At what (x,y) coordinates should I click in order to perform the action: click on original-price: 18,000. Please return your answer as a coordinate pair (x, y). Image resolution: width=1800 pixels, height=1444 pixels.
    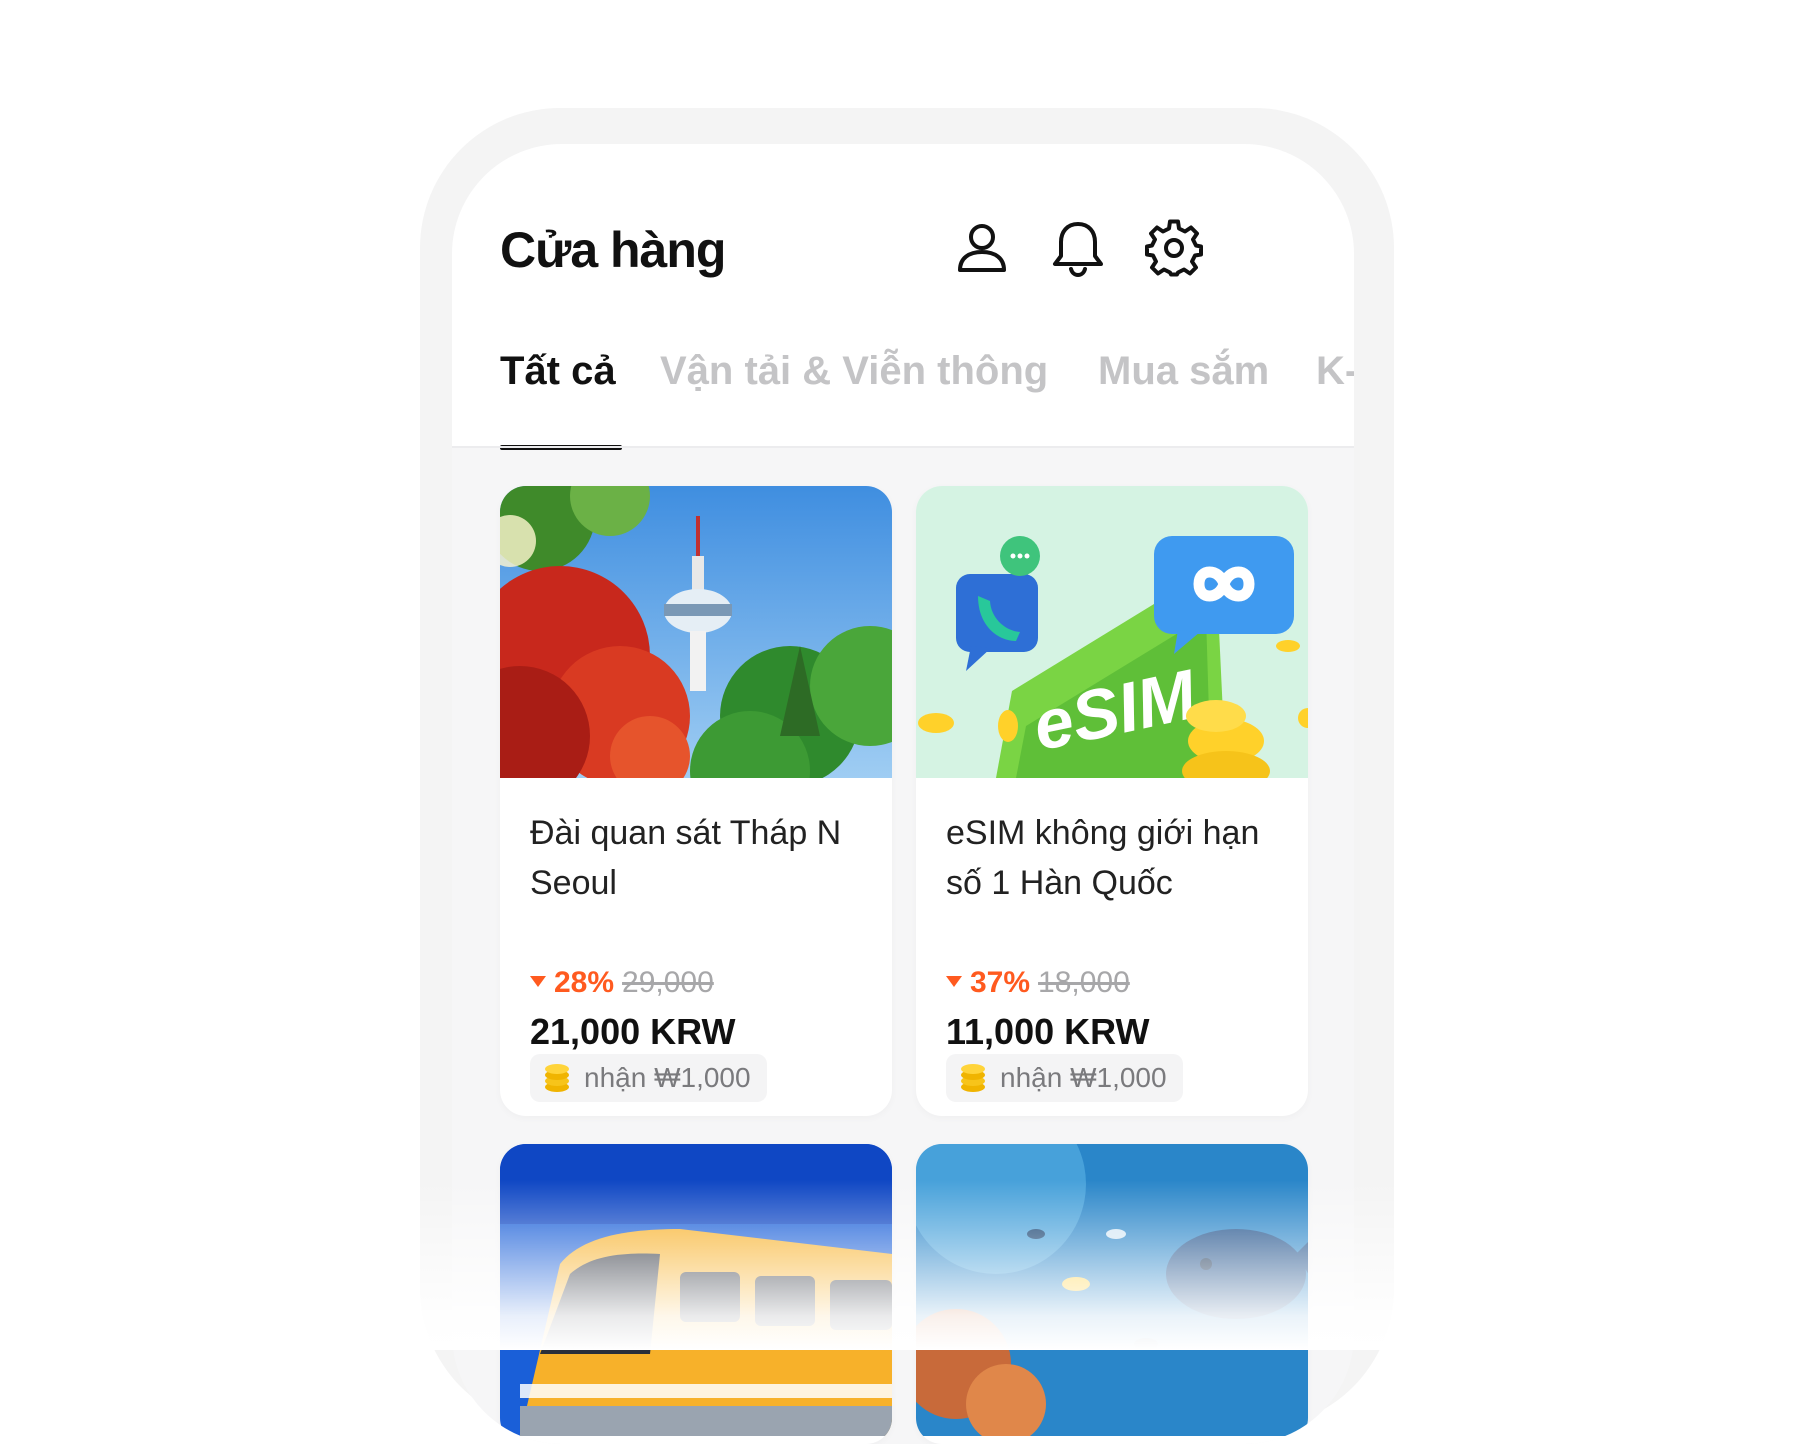
    Looking at the image, I should click on (1084, 982).